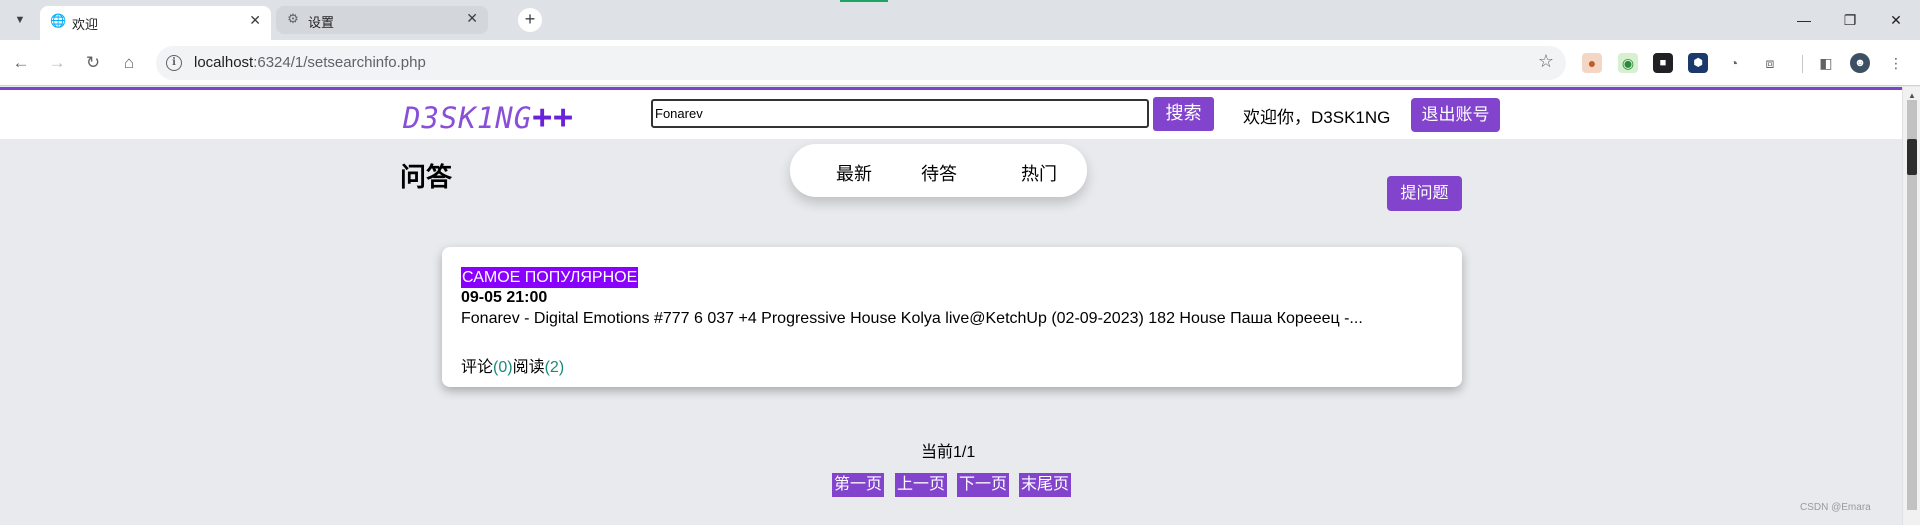  What do you see at coordinates (1663, 63) in the screenshot?
I see `extension-gamepad-icon: ■` at bounding box center [1663, 63].